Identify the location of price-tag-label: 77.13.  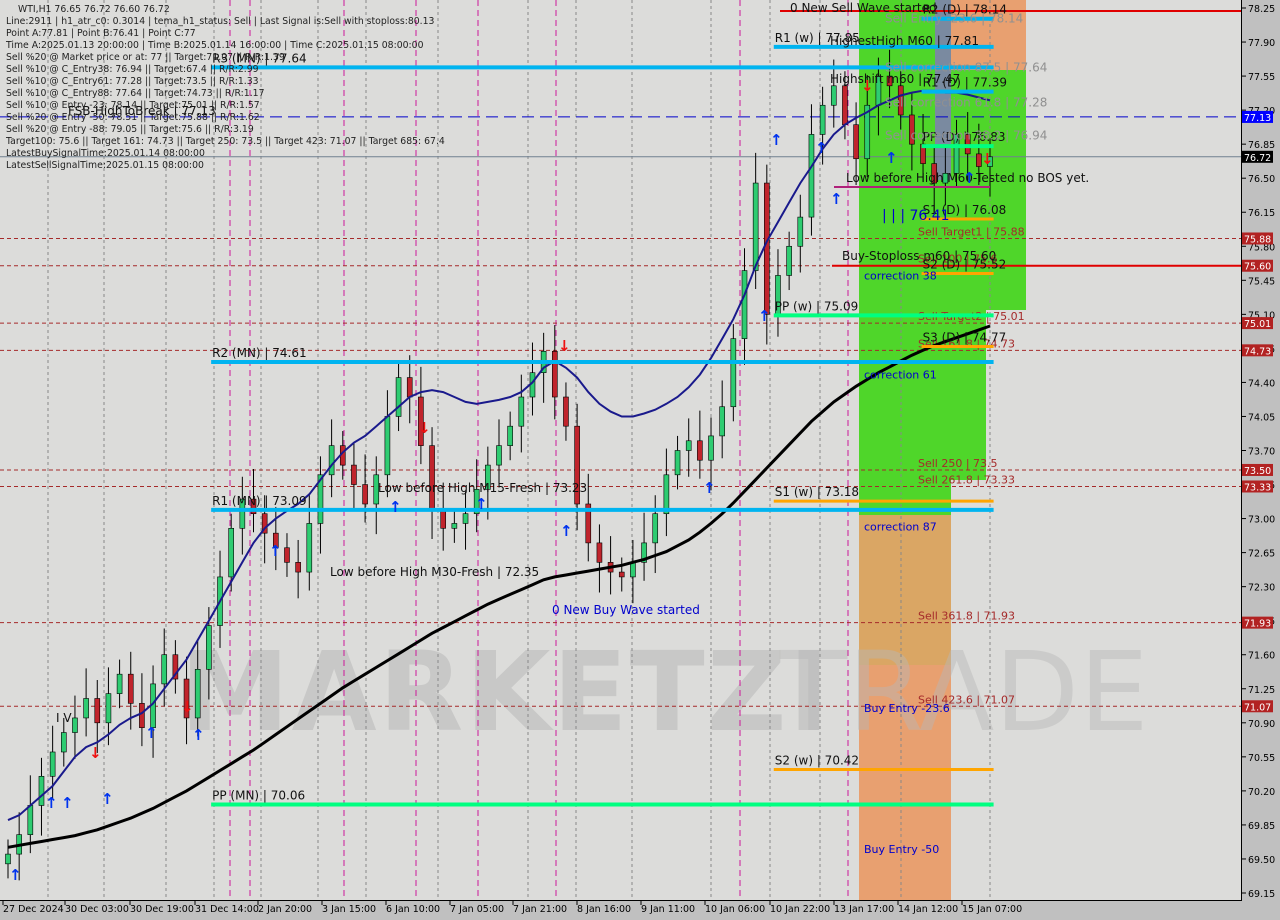
(1257, 118).